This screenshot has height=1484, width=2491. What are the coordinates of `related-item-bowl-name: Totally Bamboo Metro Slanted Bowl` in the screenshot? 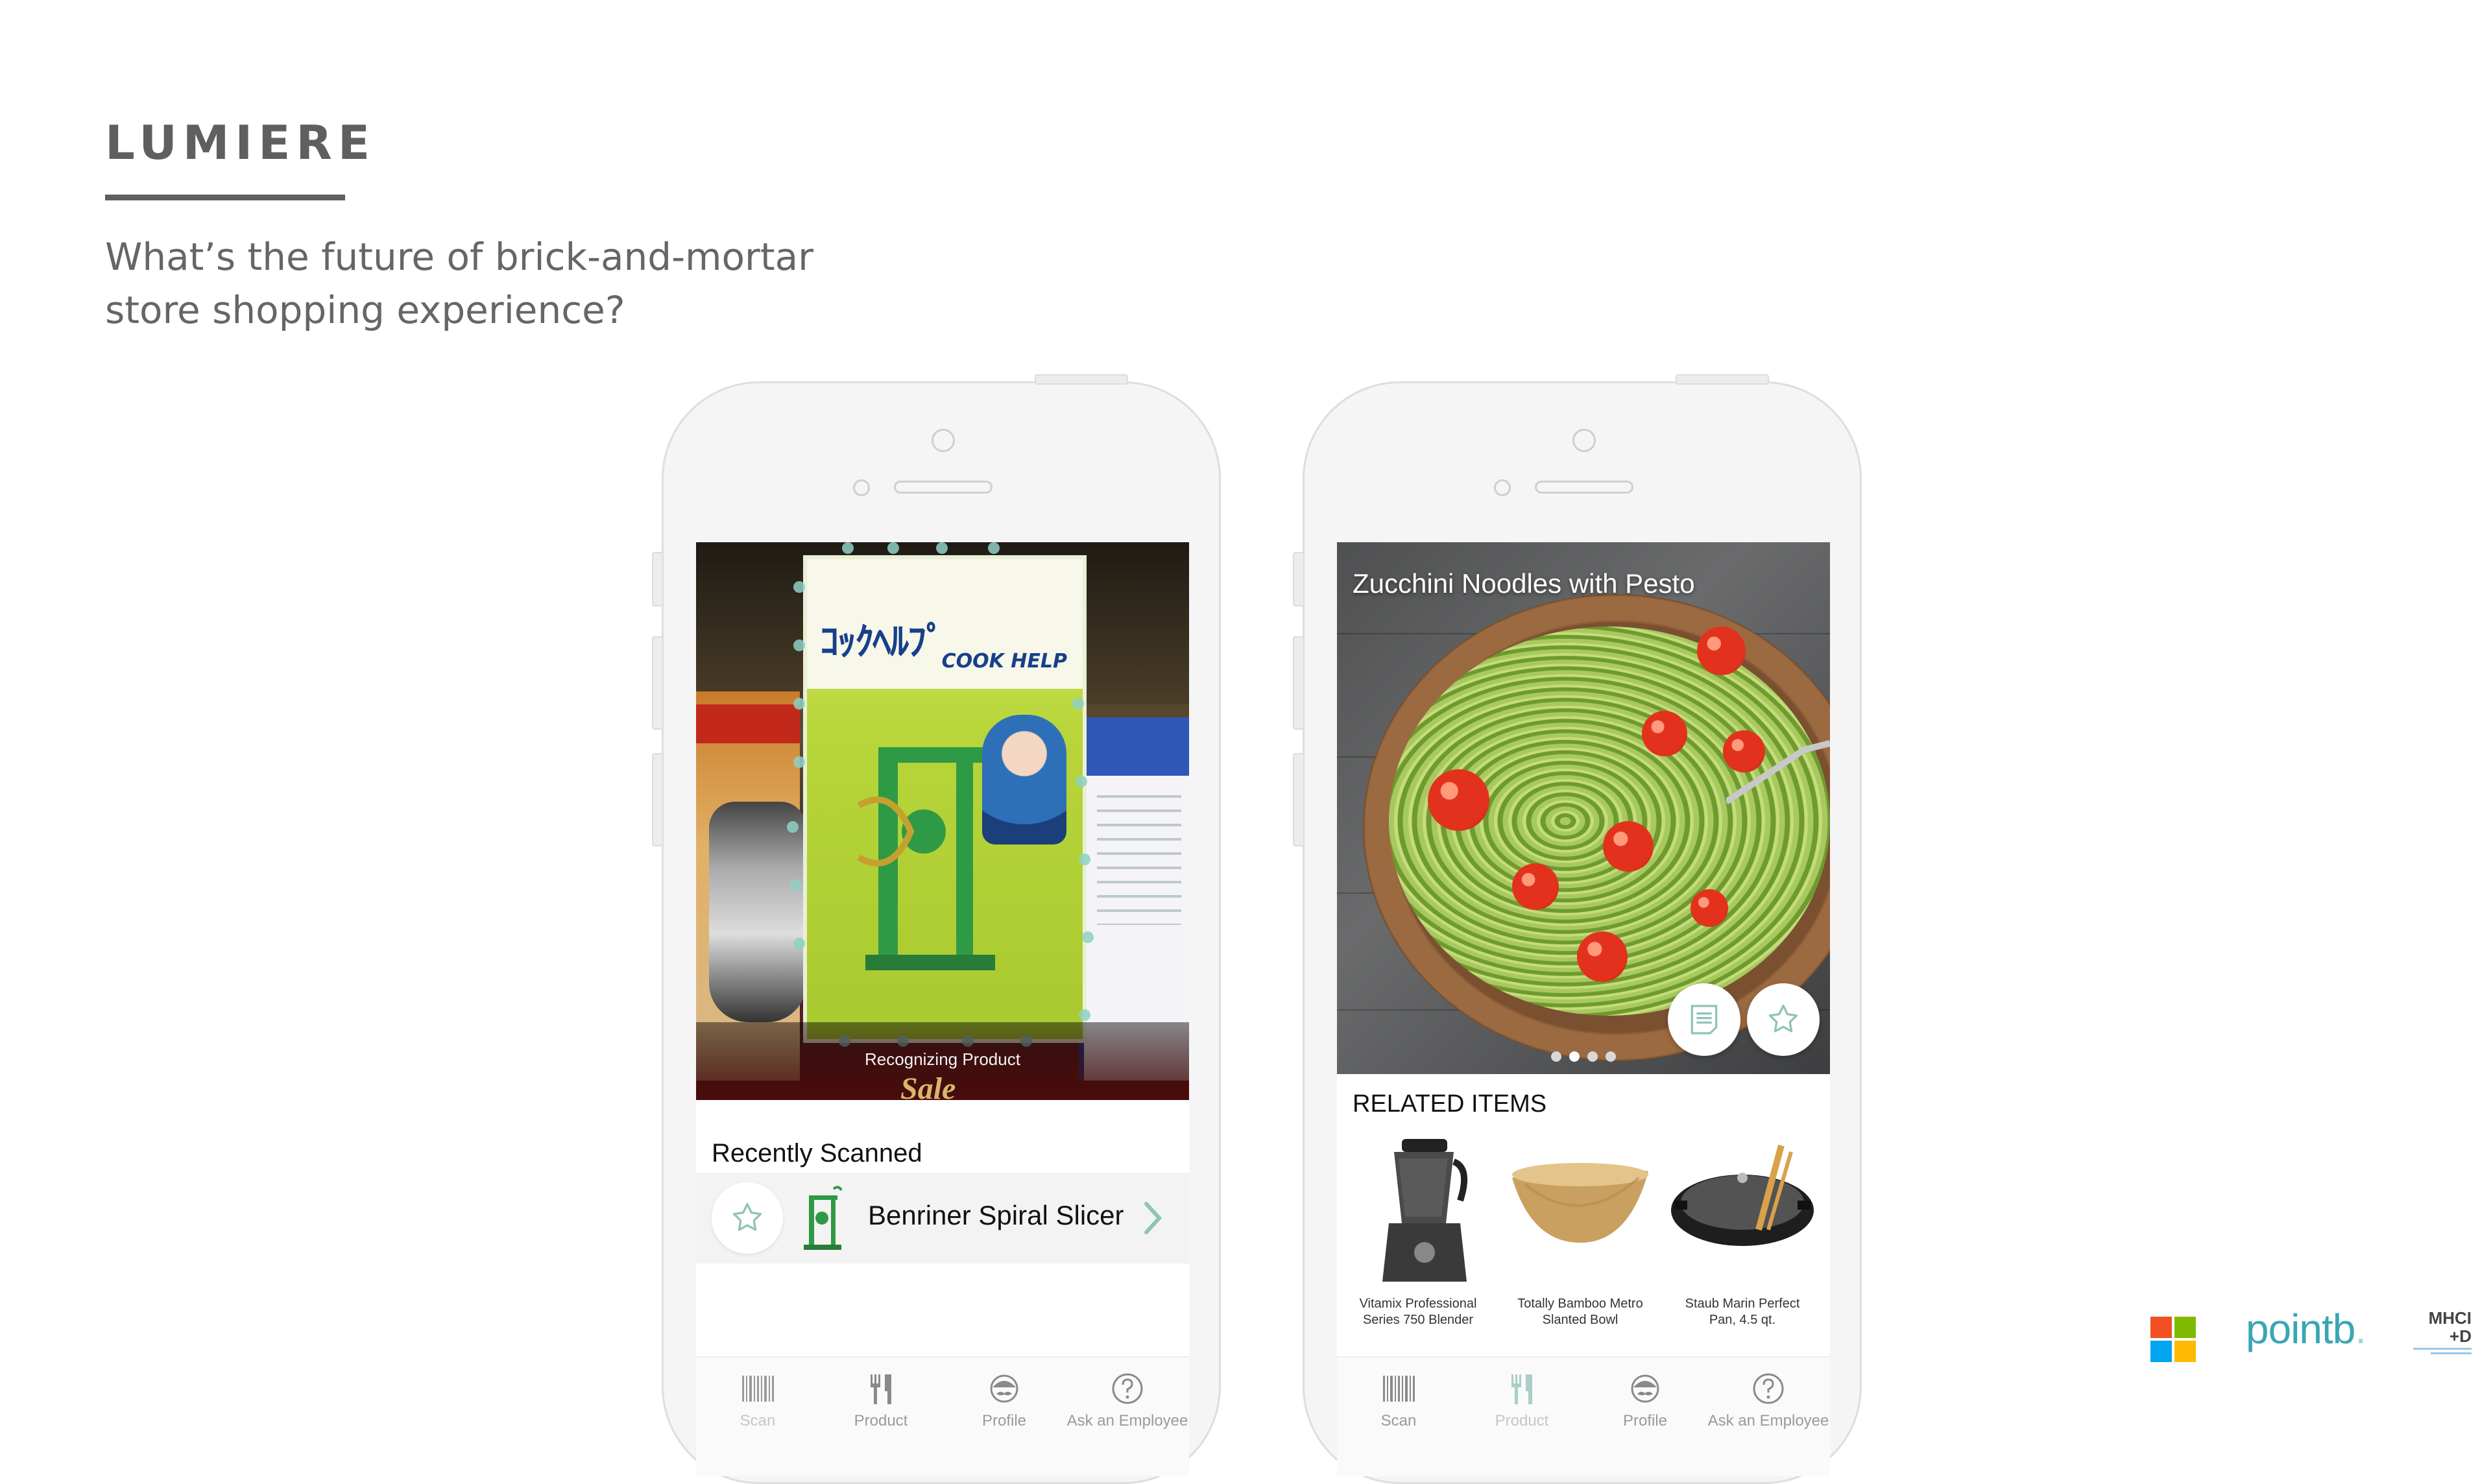 It's located at (1580, 1312).